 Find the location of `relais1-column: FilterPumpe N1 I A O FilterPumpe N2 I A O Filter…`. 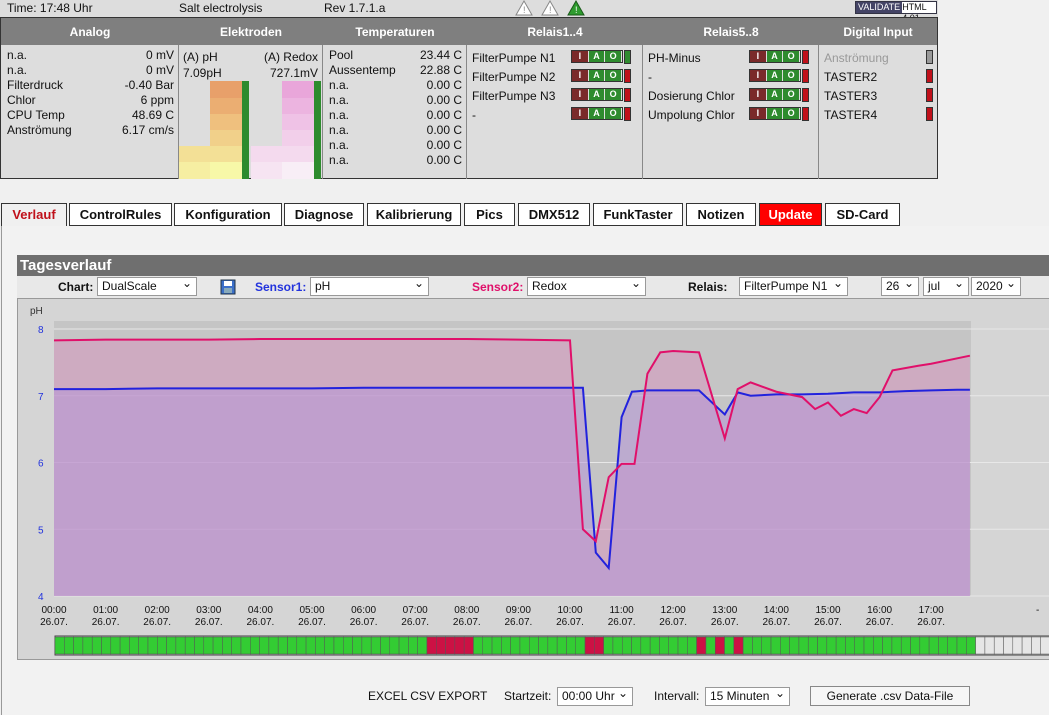

relais1-column: FilterPumpe N1 I A O FilterPumpe N2 I A O Filter… is located at coordinates (555, 112).